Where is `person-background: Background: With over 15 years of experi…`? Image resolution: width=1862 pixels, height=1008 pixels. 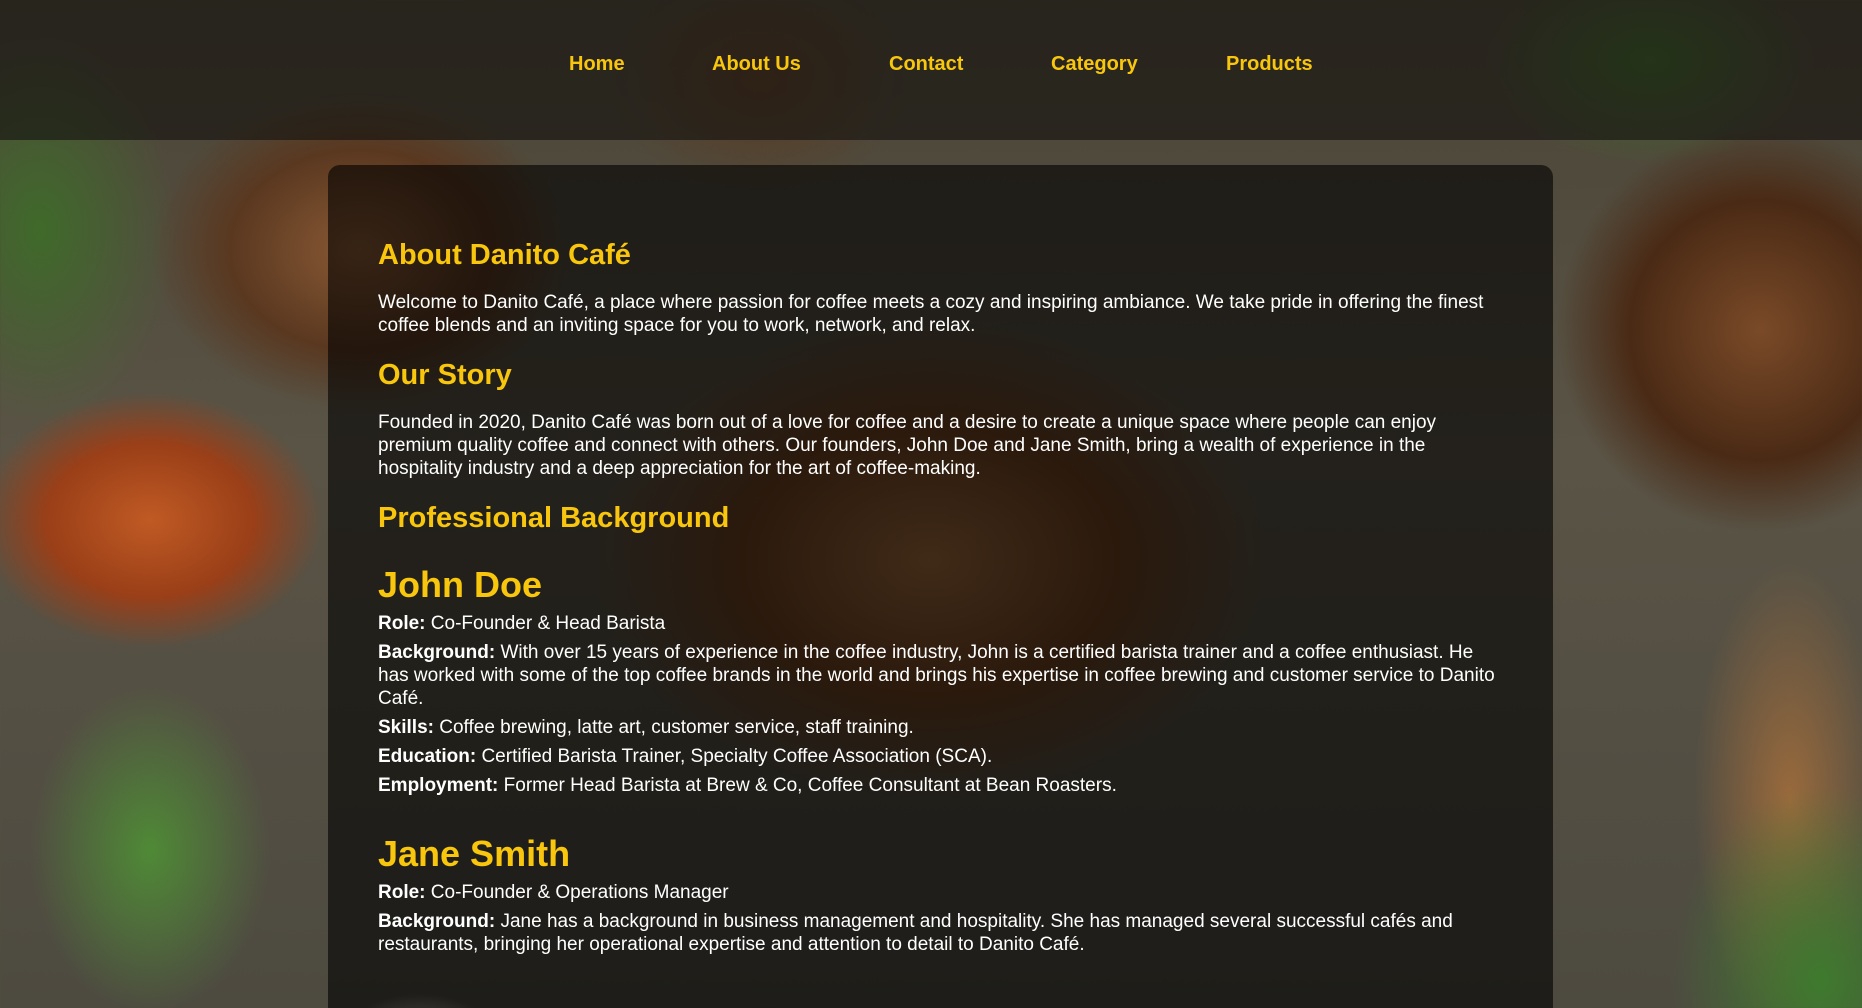
person-background: Background: With over 15 years of experi… is located at coordinates (940, 675).